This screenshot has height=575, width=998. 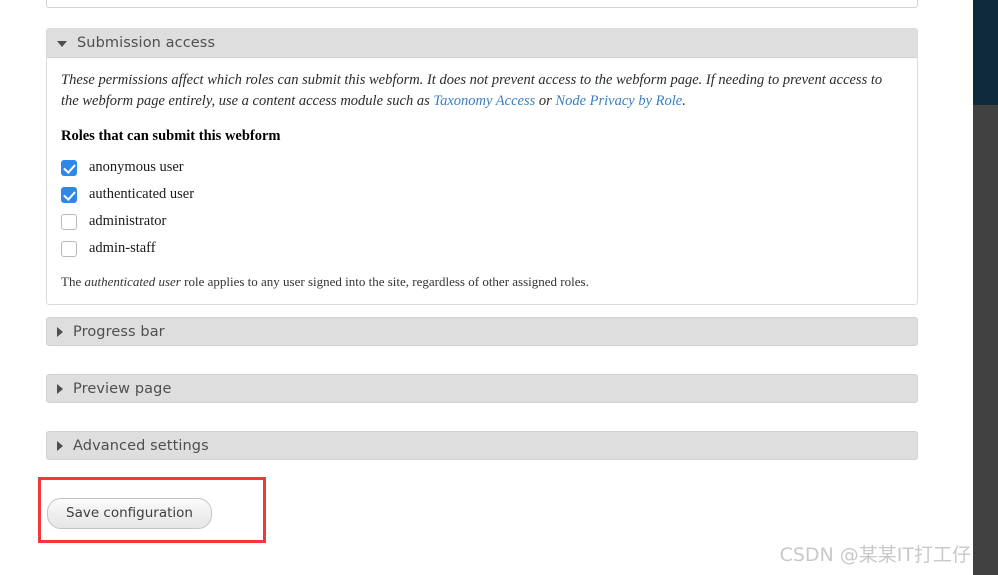 I want to click on progress-bar-title: Progress bar, so click(x=119, y=331).